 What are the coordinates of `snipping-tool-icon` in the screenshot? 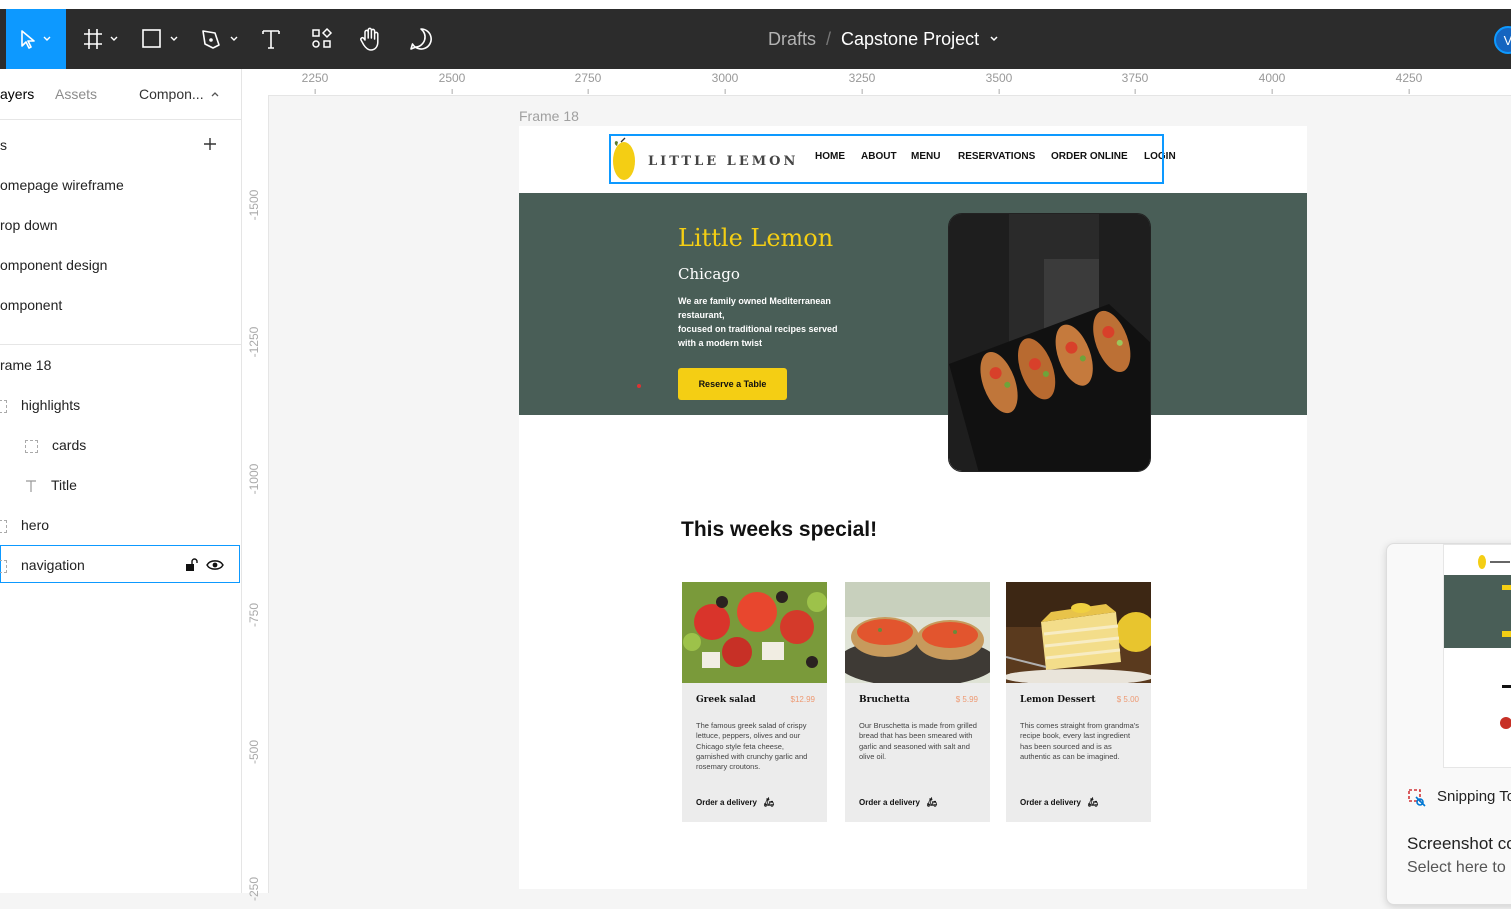 It's located at (1417, 798).